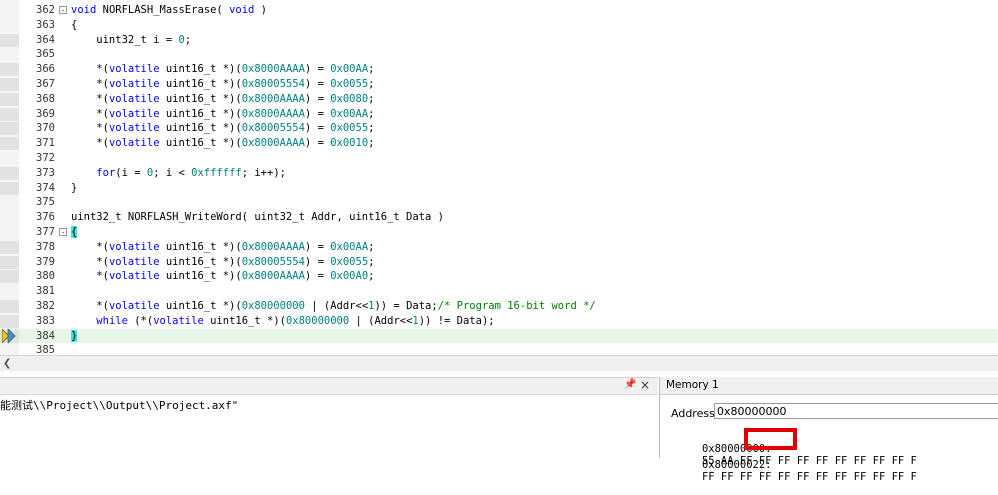 Image resolution: width=998 pixels, height=495 pixels. Describe the element at coordinates (45, 349) in the screenshot. I see `line-number: 385` at that location.